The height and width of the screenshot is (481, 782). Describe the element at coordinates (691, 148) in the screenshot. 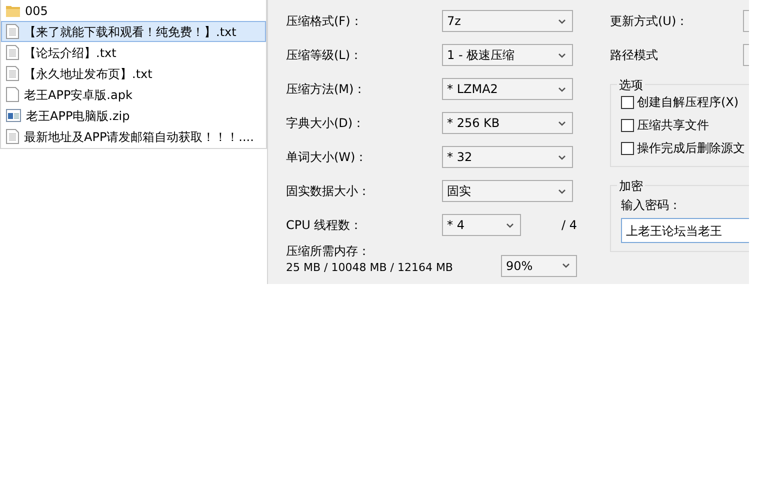

I see `checkbox-label: 操作完成后删除源文` at that location.